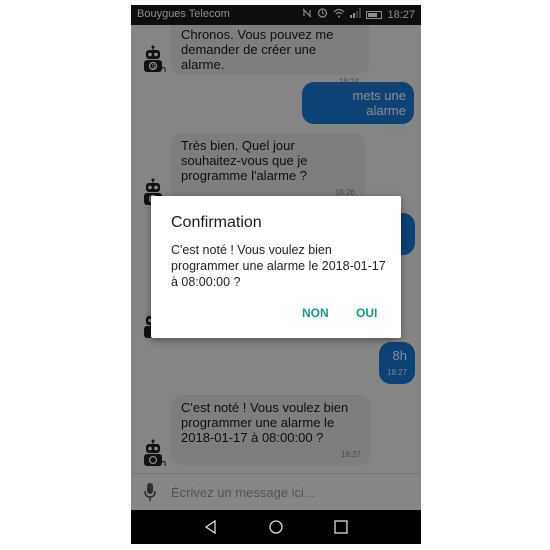  I want to click on back-icon, so click(211, 527).